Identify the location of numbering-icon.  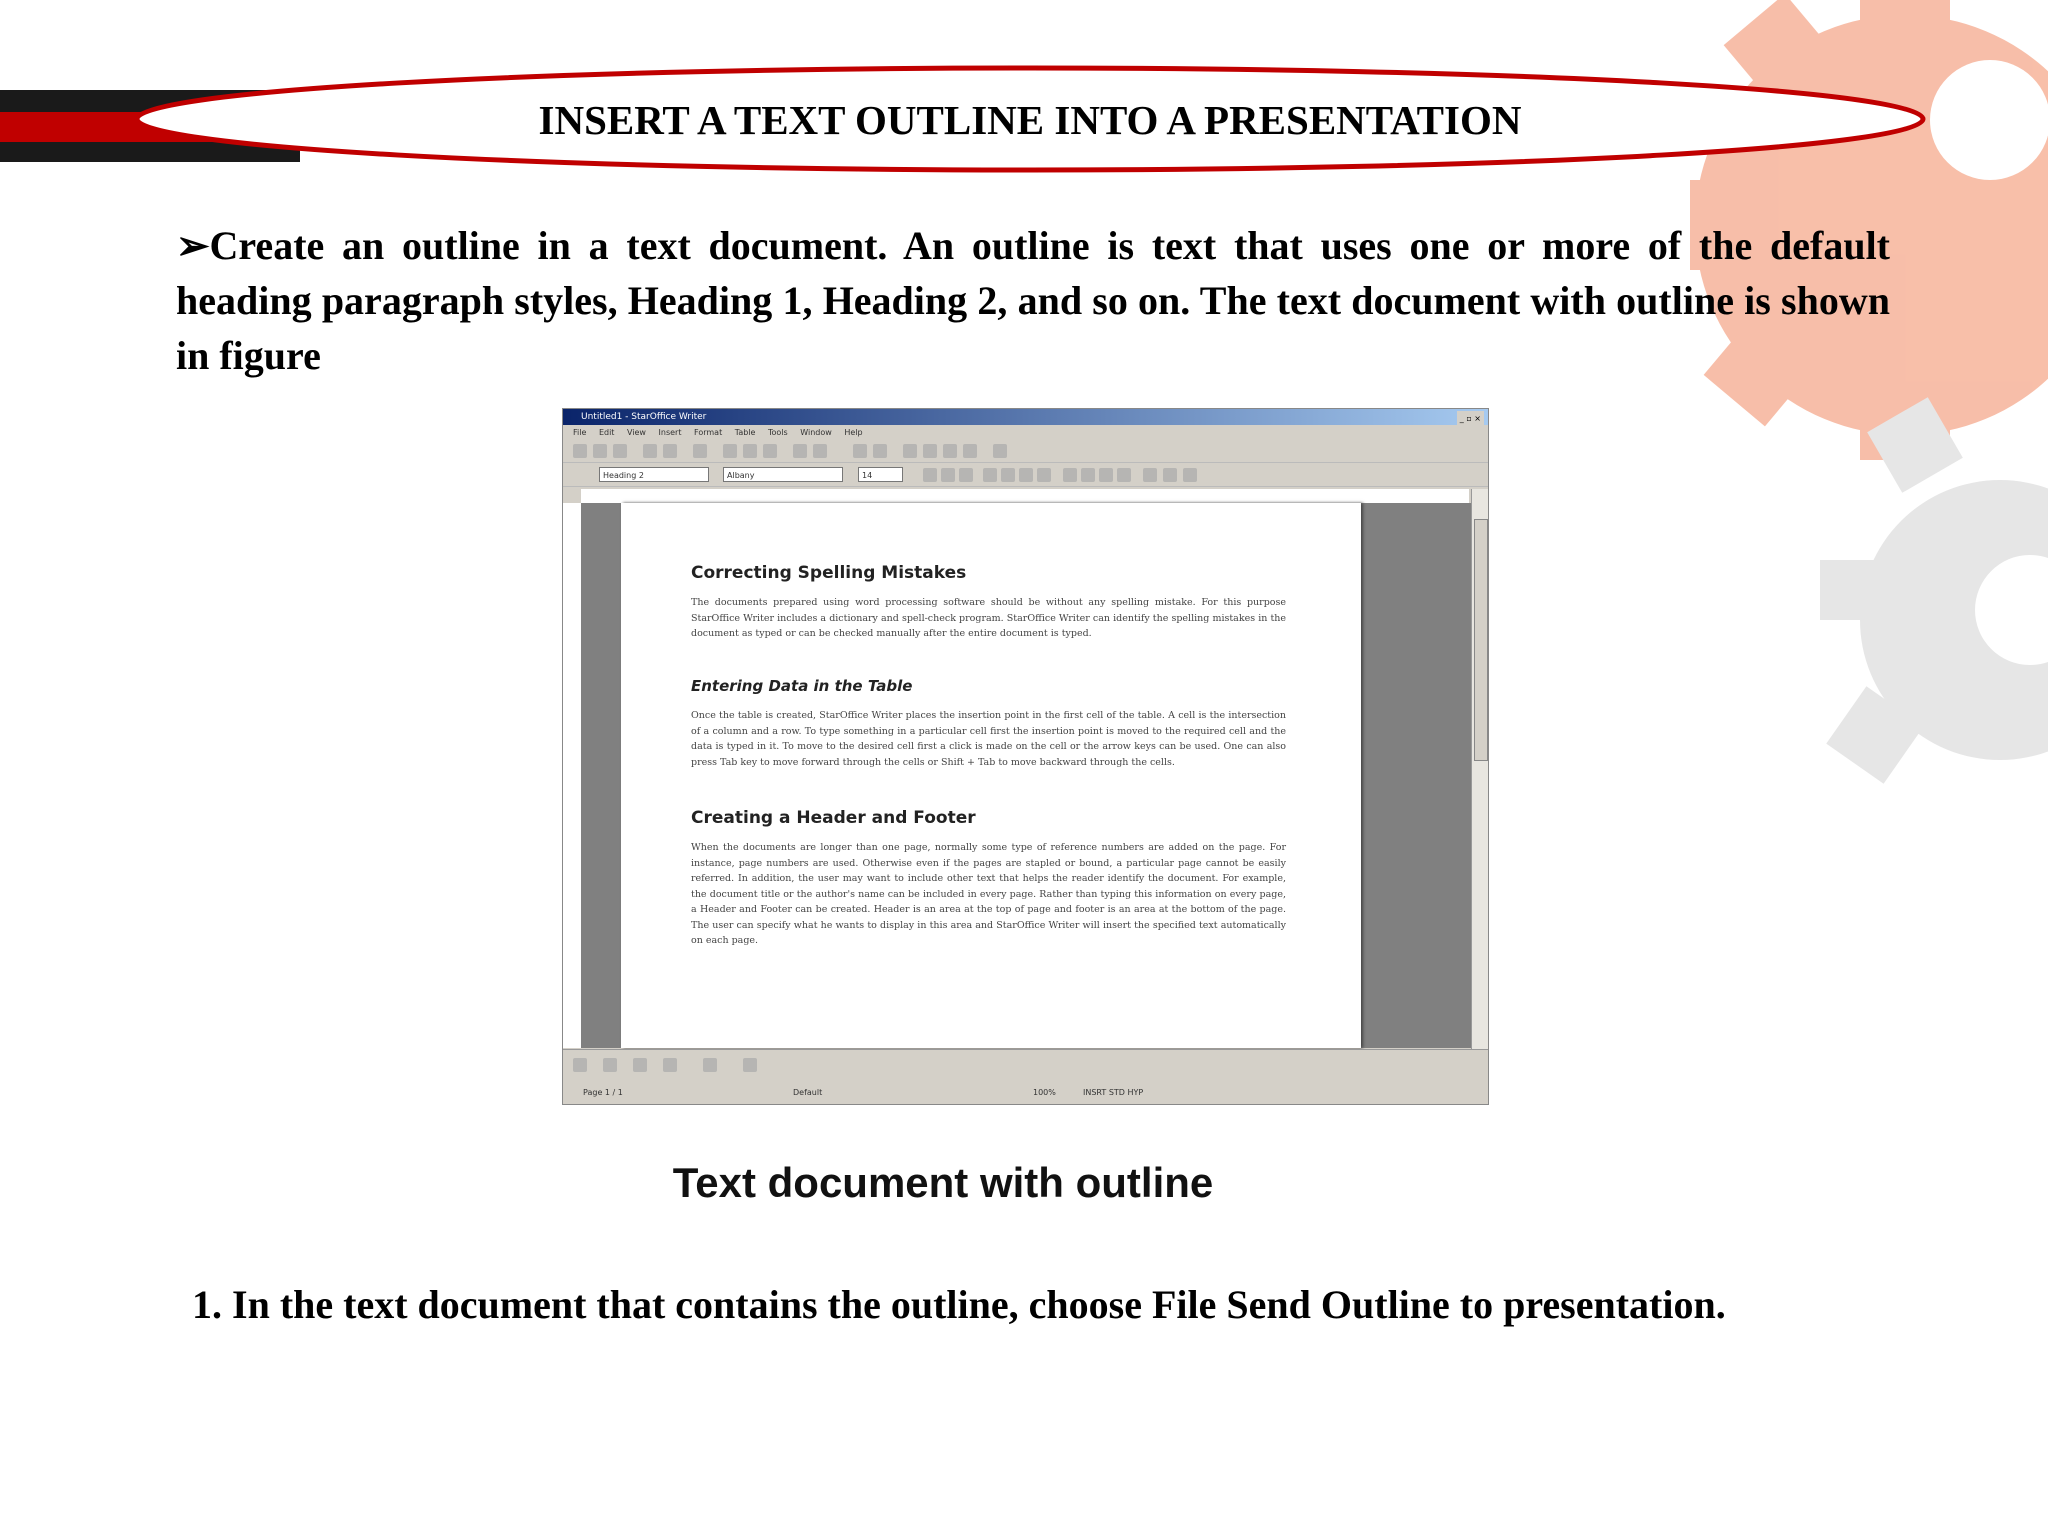
(1070, 475).